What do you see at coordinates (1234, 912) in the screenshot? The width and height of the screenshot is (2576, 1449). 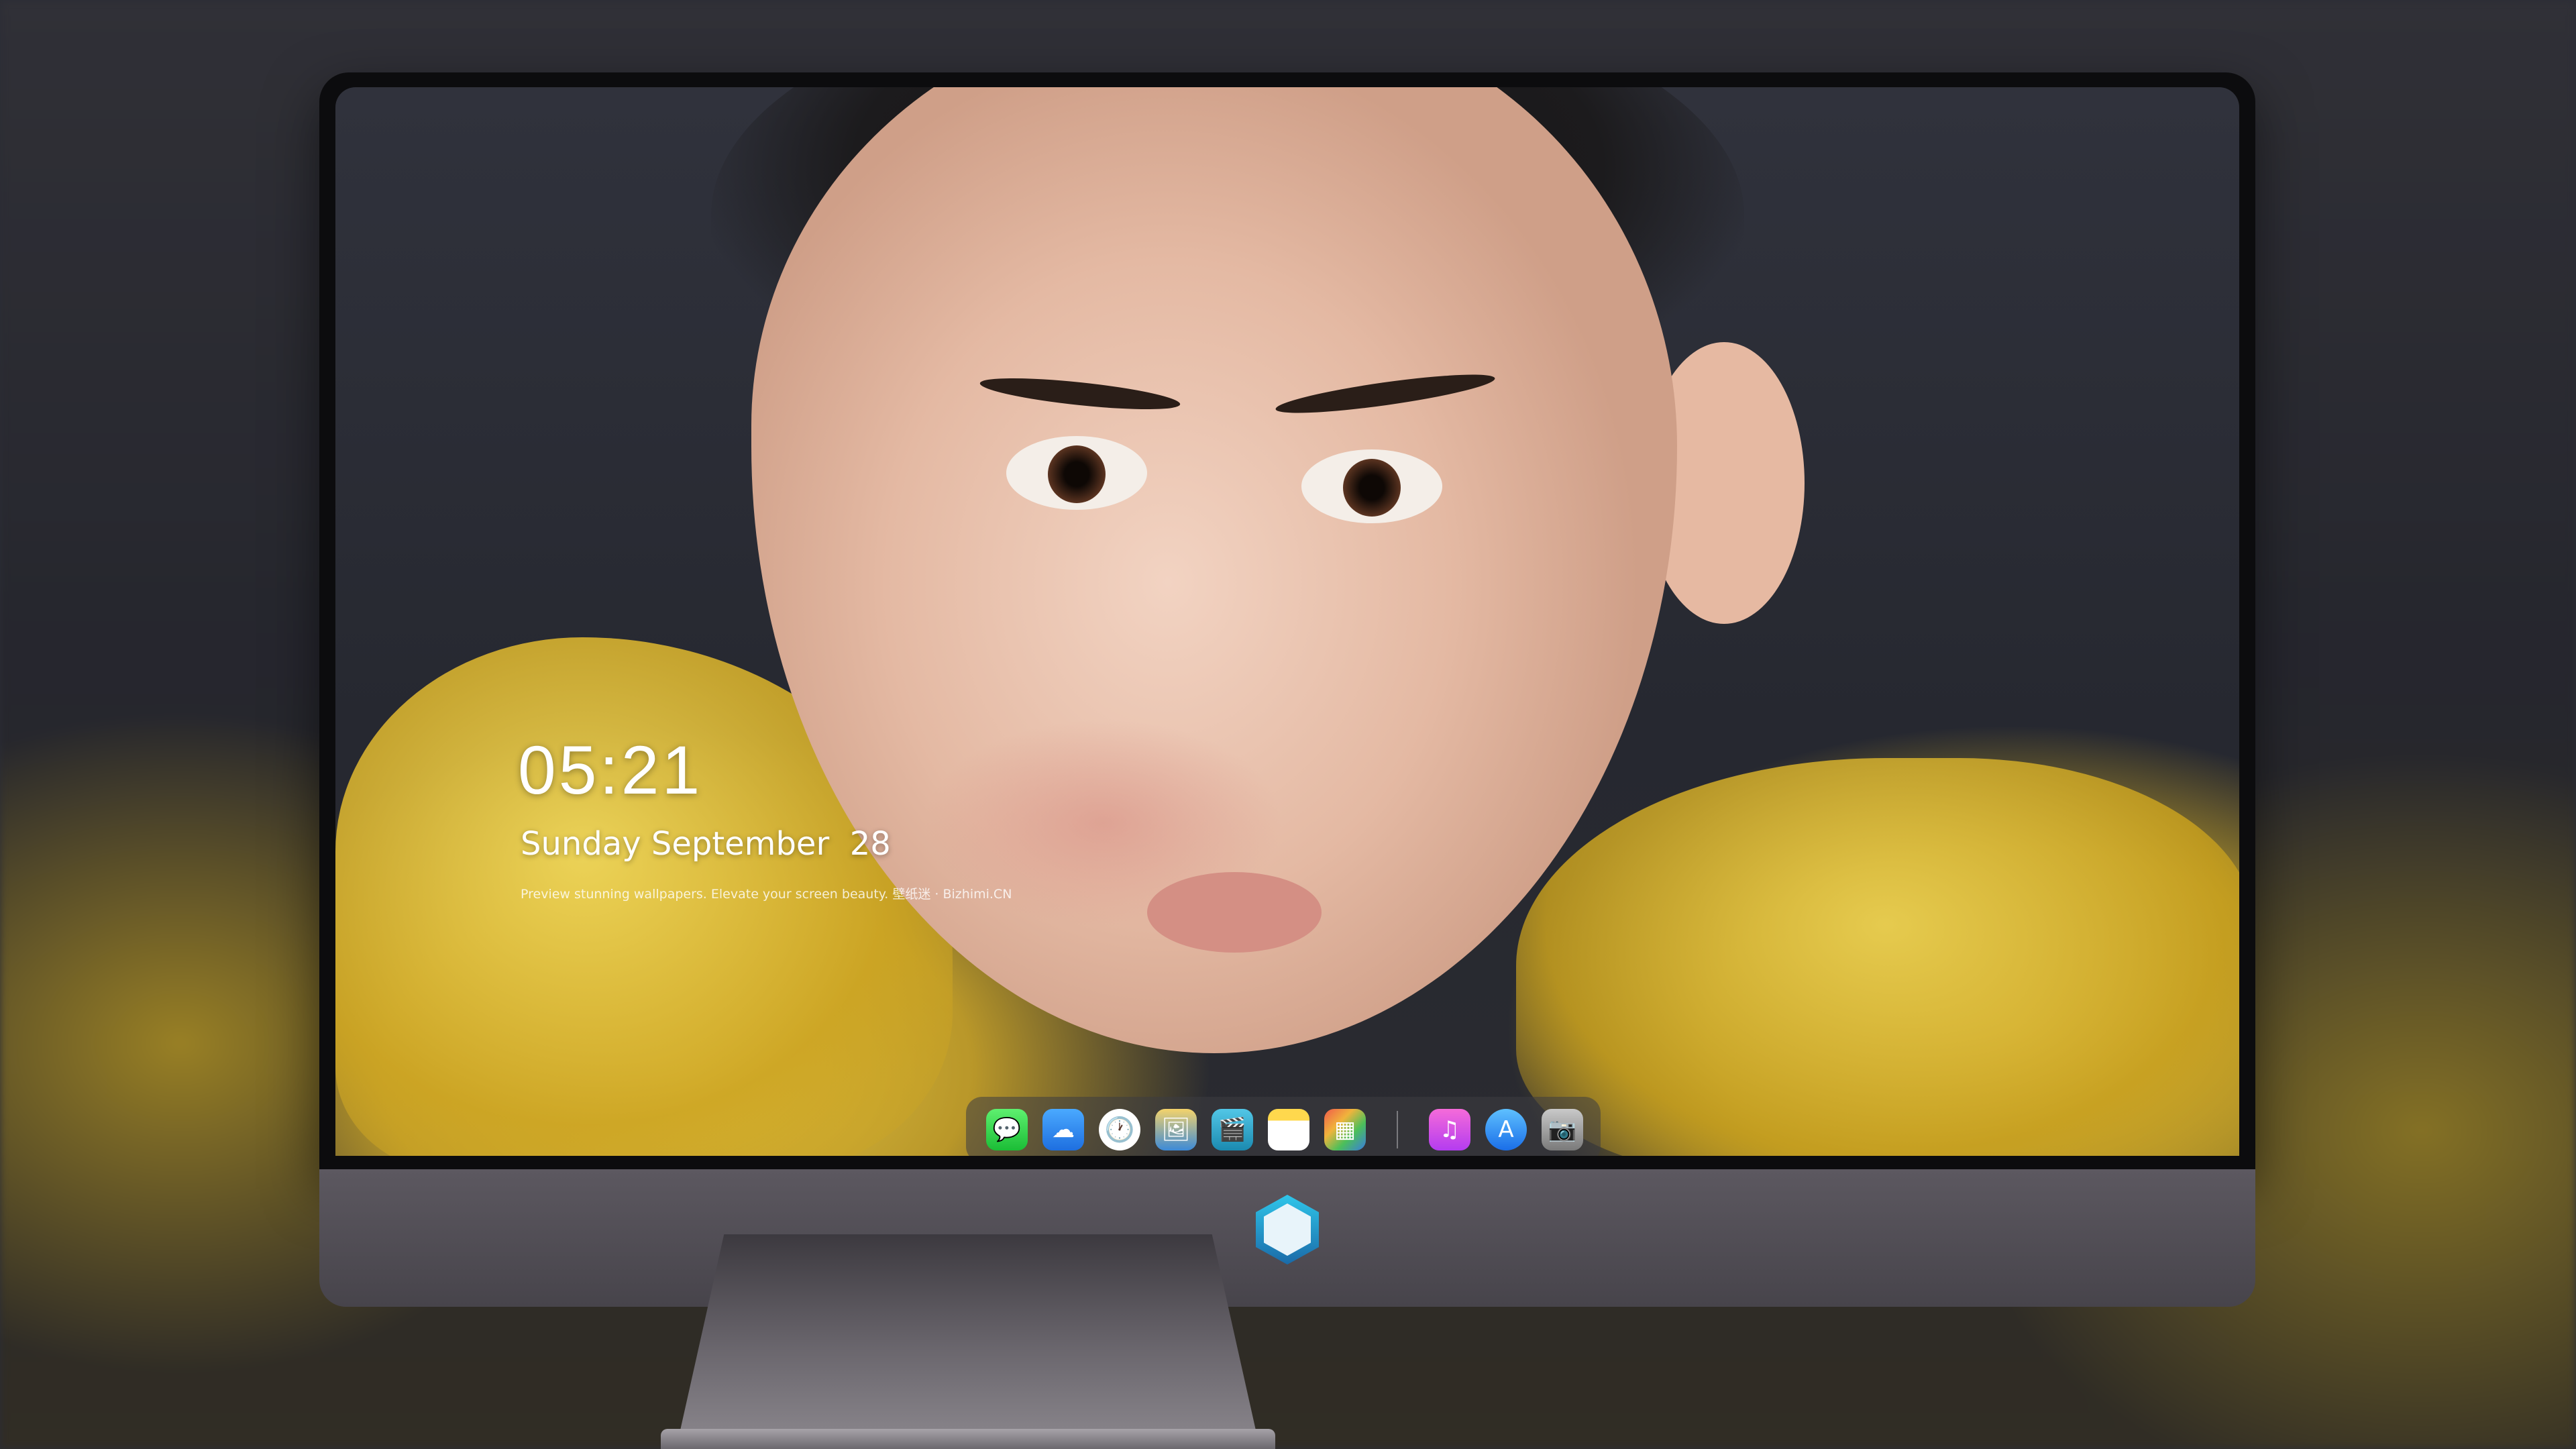 I see `wallpaper-lips` at bounding box center [1234, 912].